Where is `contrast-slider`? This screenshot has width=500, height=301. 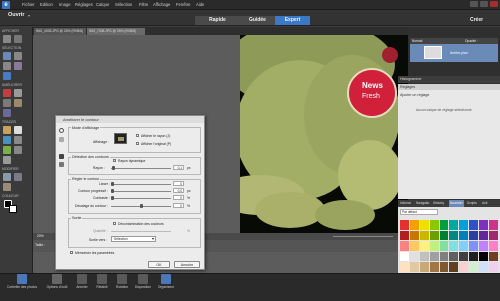
contrast-slider is located at coordinates (141, 198).